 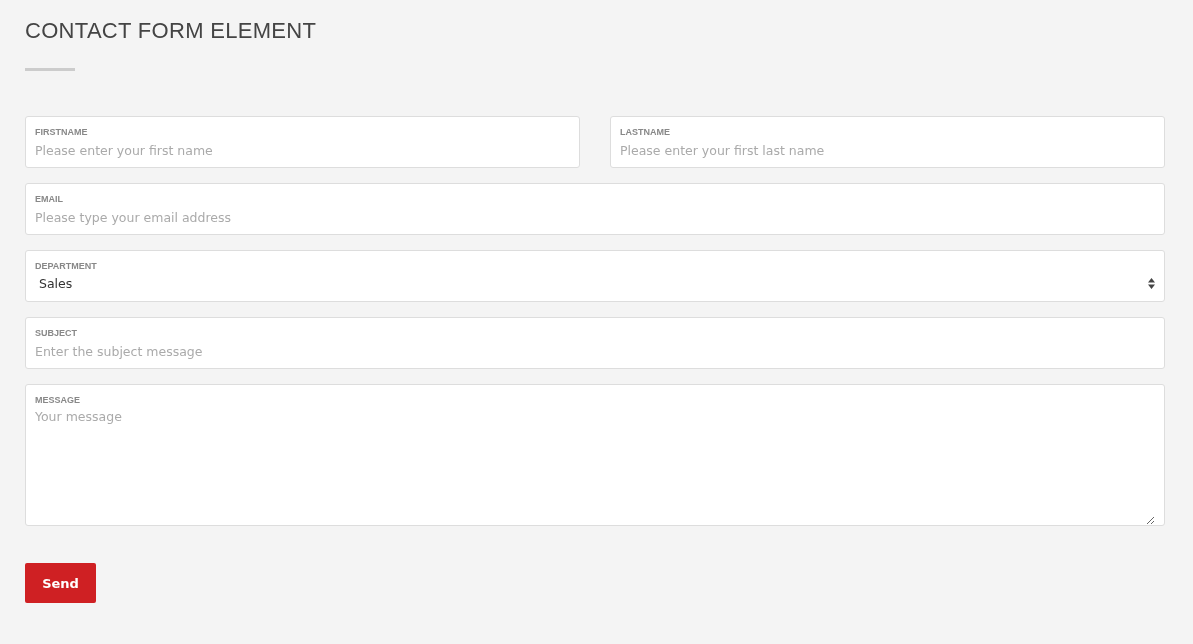 I want to click on dropdown-box: DEPARTMENT Sales, so click(x=595, y=276).